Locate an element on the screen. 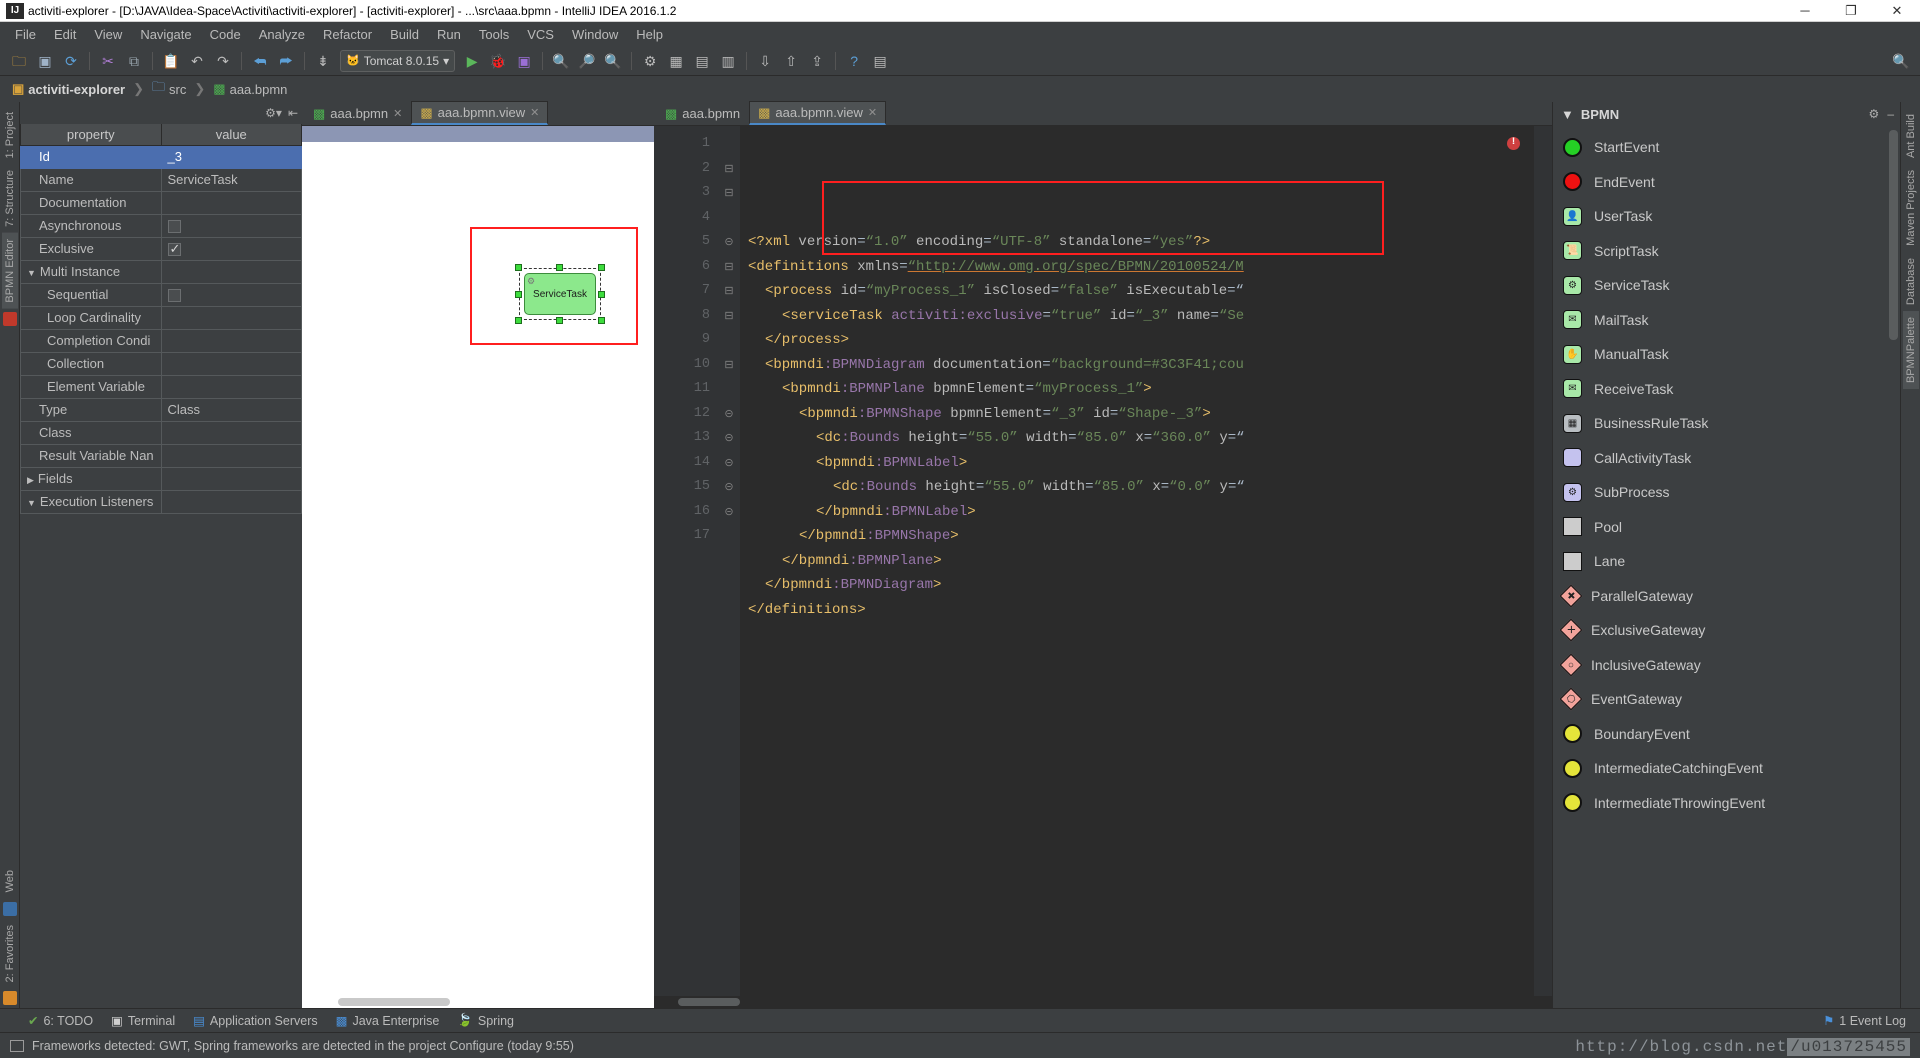 Image resolution: width=1920 pixels, height=1058 pixels. resize-handle-w is located at coordinates (518, 294).